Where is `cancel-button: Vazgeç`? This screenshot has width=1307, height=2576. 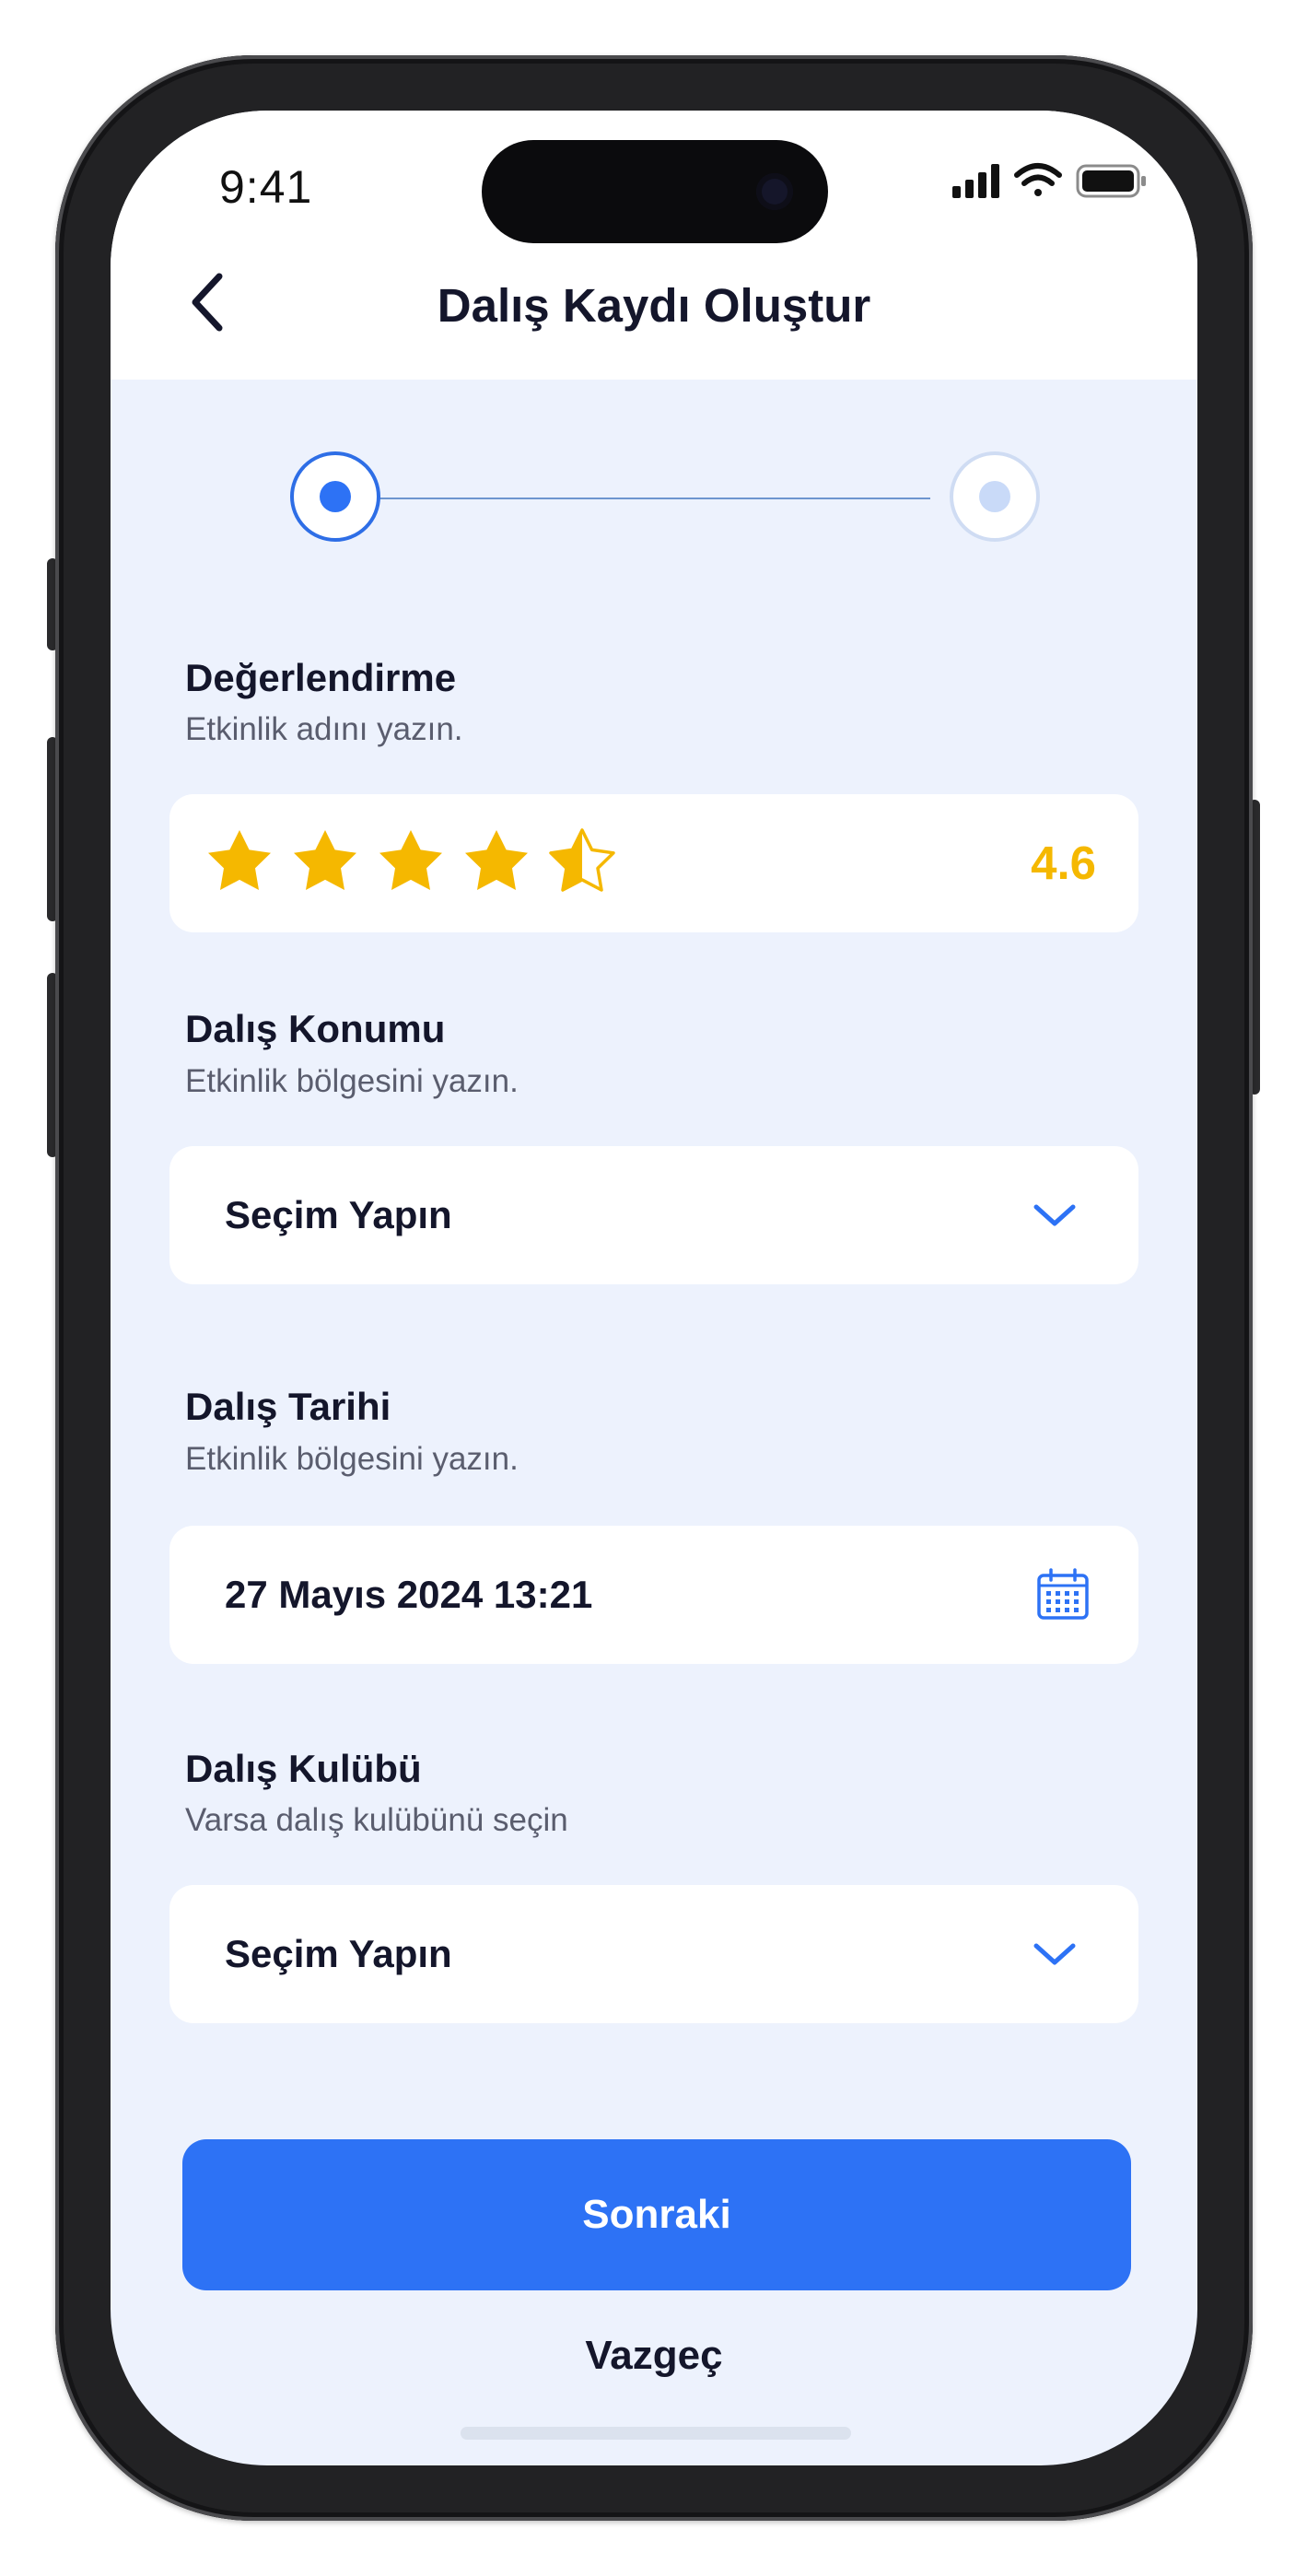 cancel-button: Vazgeç is located at coordinates (654, 2356).